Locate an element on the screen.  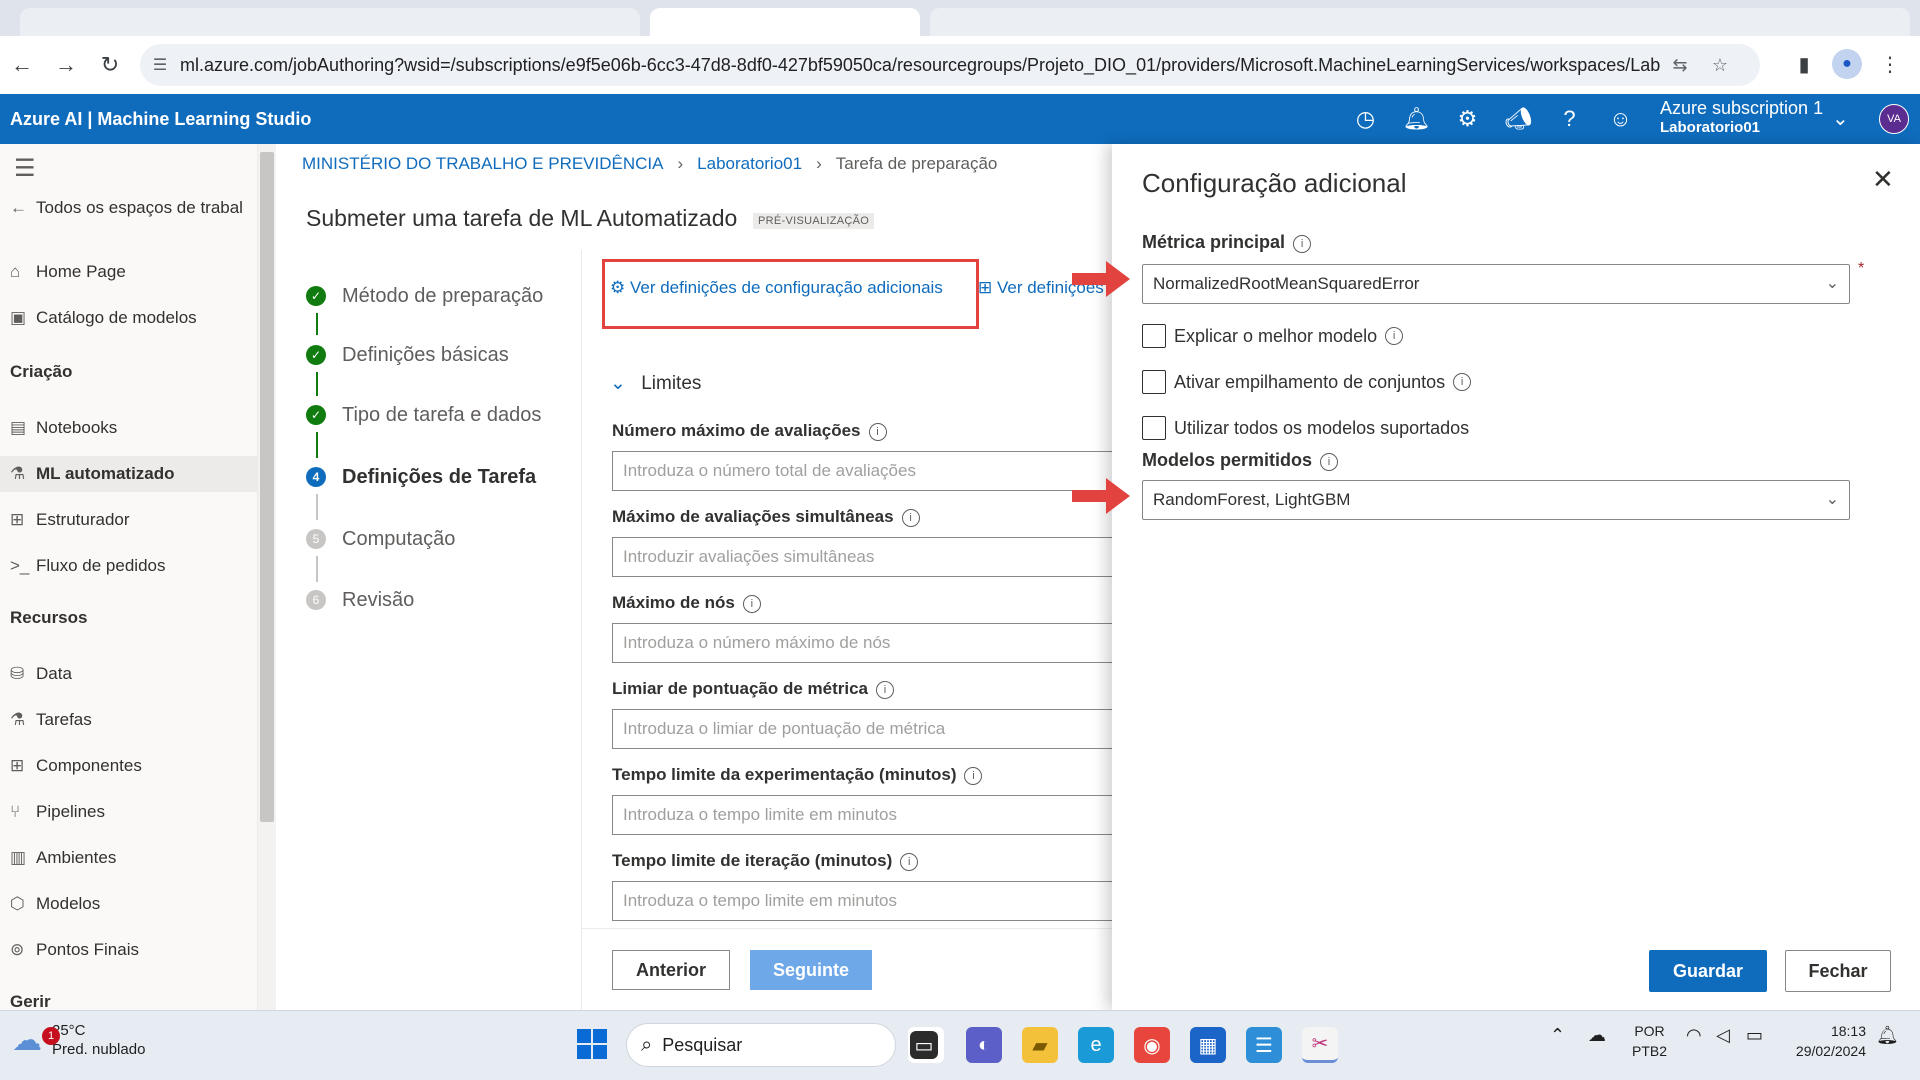
sidebar-item-data: ⛁ Data is located at coordinates (41, 674).